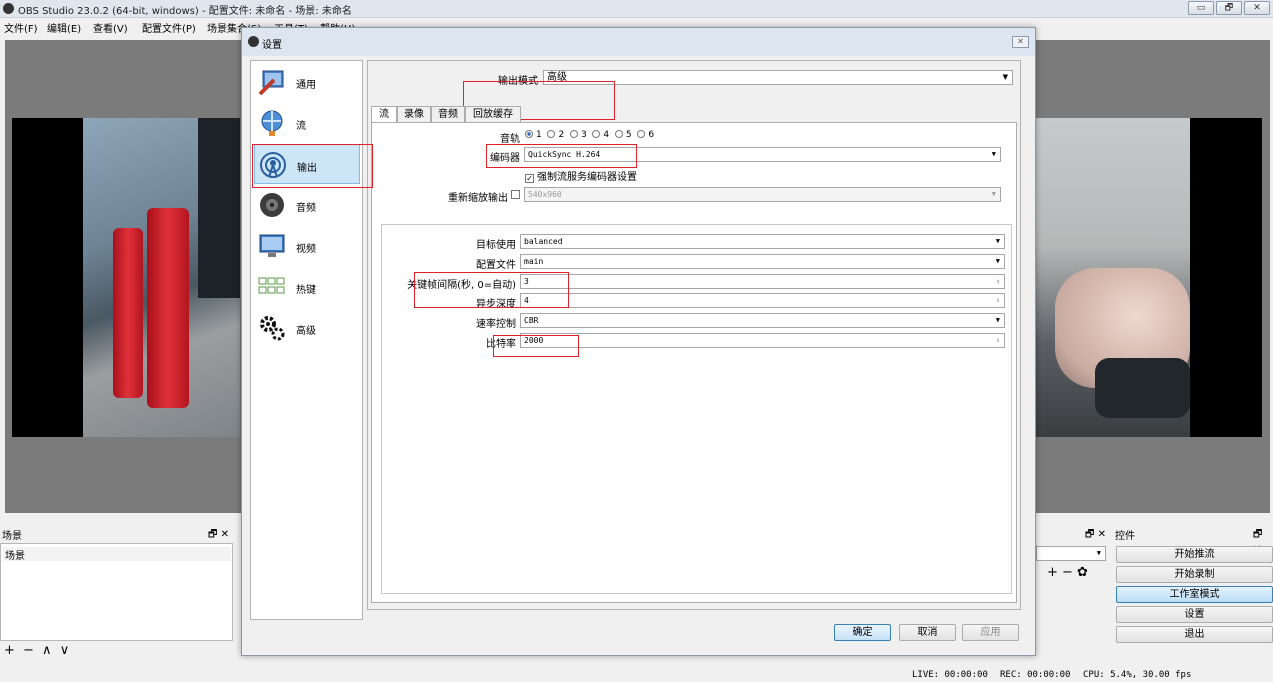  I want to click on maximize-button: 🗗, so click(1229, 8).